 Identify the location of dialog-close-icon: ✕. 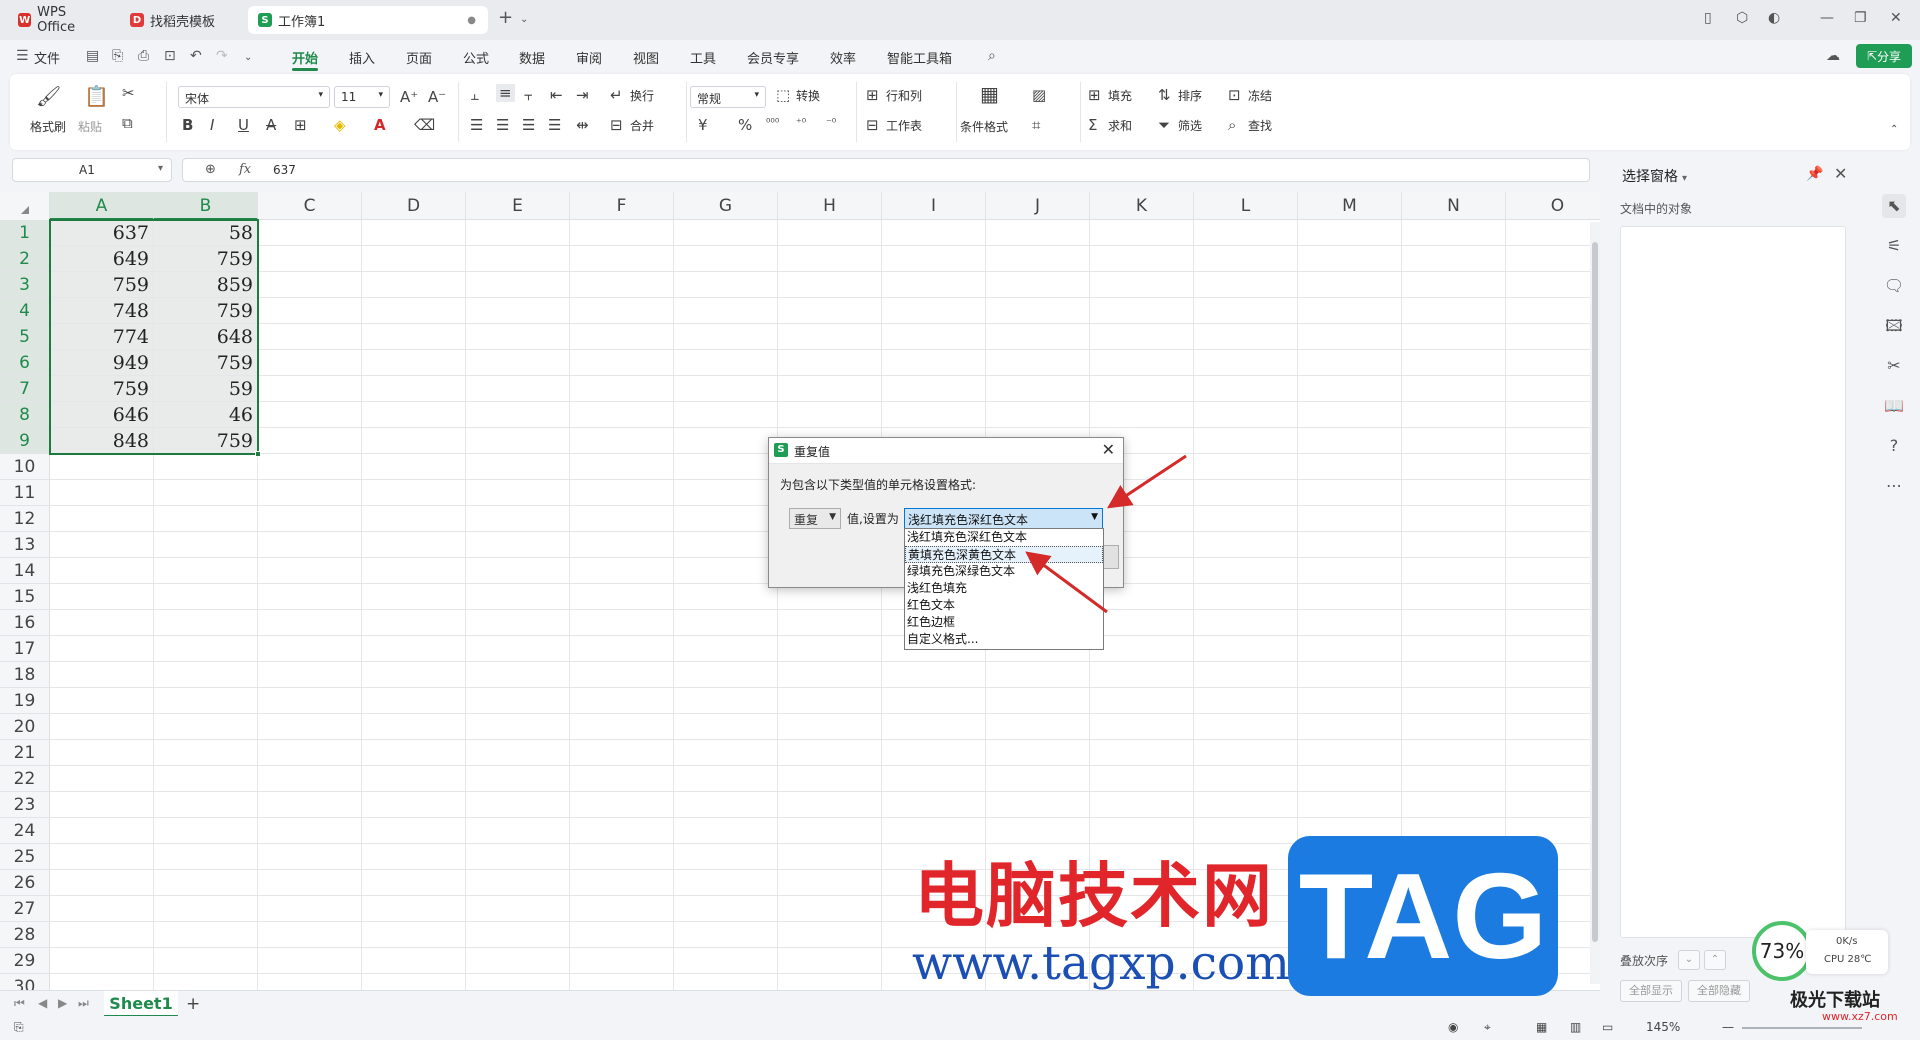
(1108, 449).